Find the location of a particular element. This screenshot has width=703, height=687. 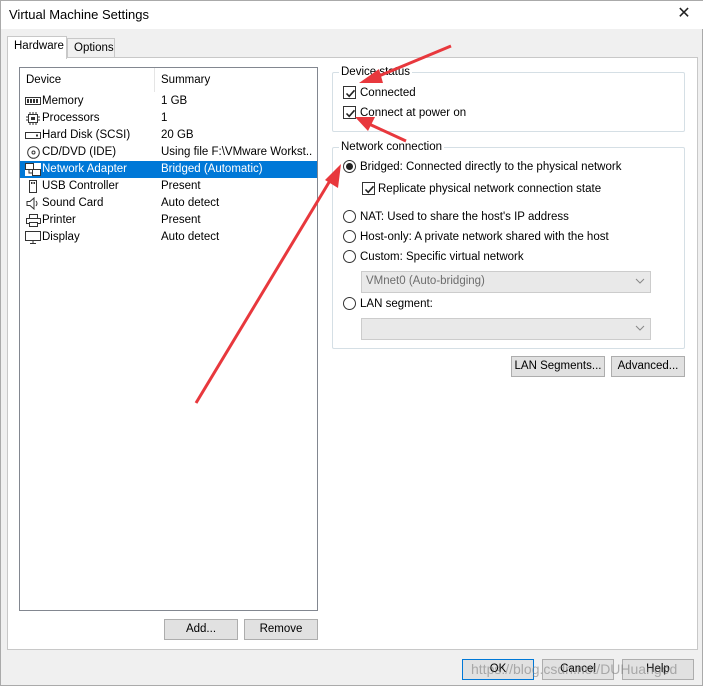

device-status-group: Device status is located at coordinates (508, 98).